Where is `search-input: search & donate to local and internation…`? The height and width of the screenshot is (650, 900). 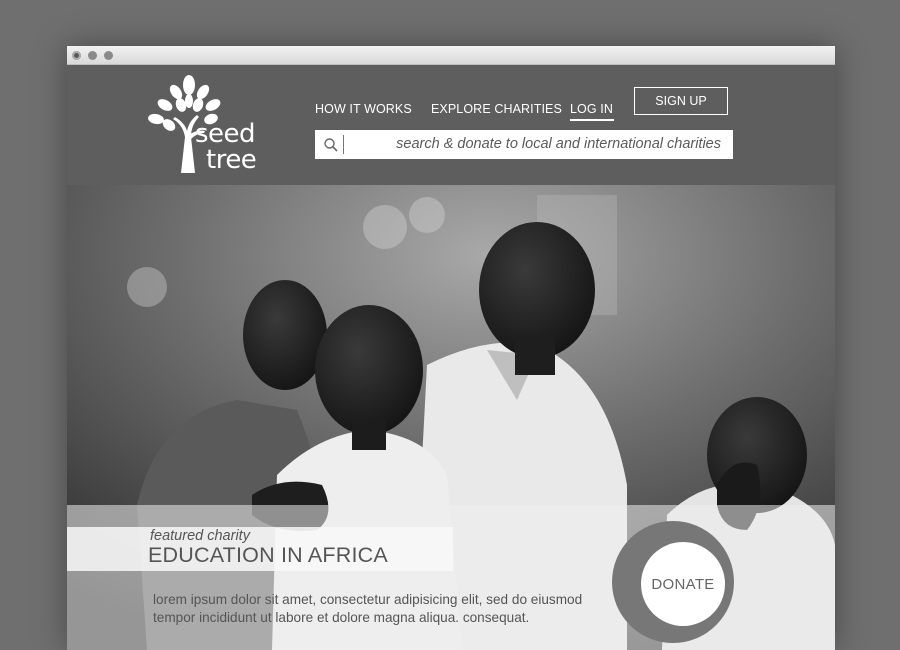 search-input: search & donate to local and internation… is located at coordinates (558, 144).